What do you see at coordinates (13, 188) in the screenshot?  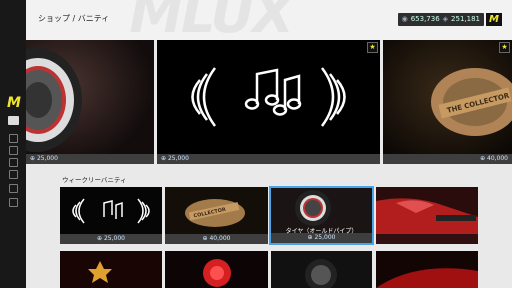 I see `sidebar-settings-icon` at bounding box center [13, 188].